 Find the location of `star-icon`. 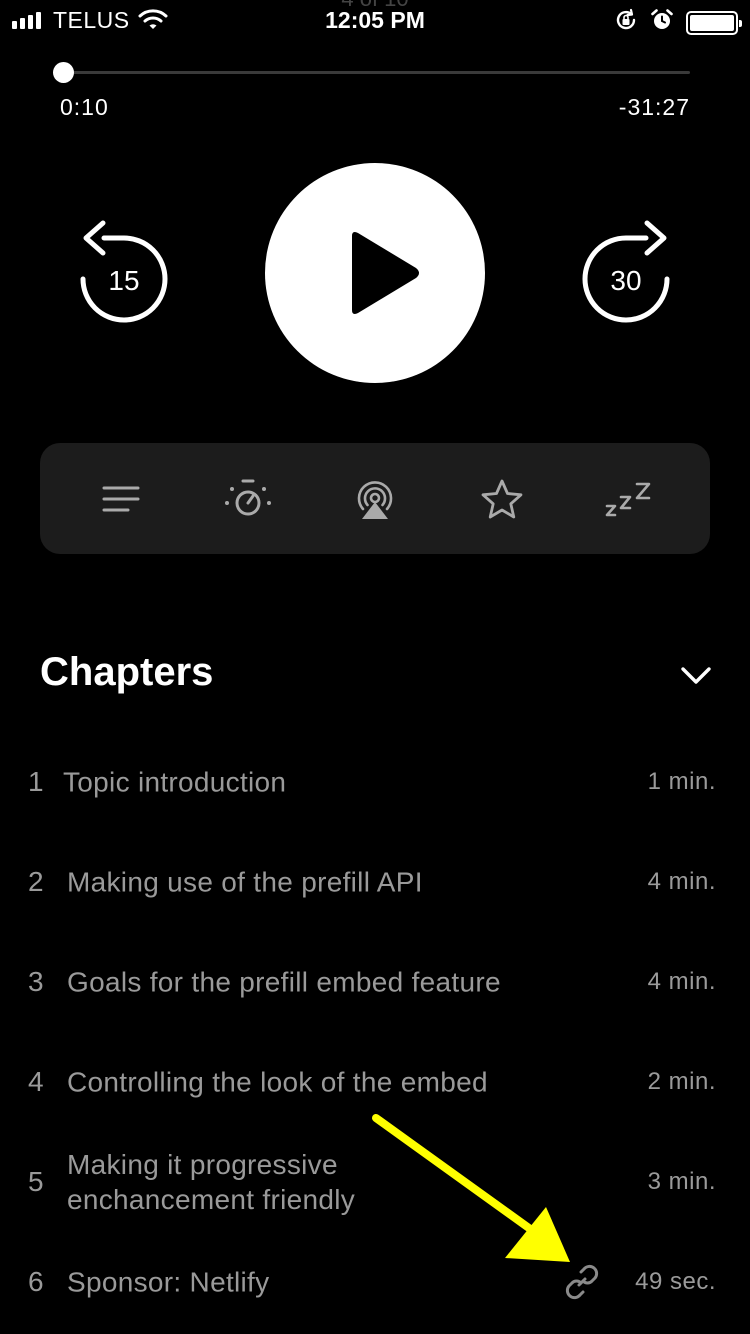

star-icon is located at coordinates (502, 498).